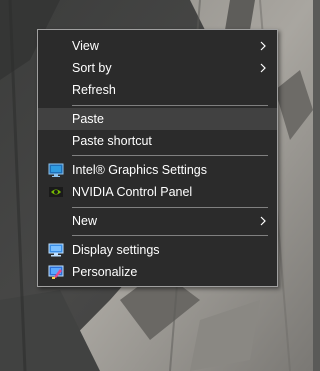 This screenshot has width=320, height=371. Describe the element at coordinates (116, 250) in the screenshot. I see `menu-item-label: Display settings` at that location.